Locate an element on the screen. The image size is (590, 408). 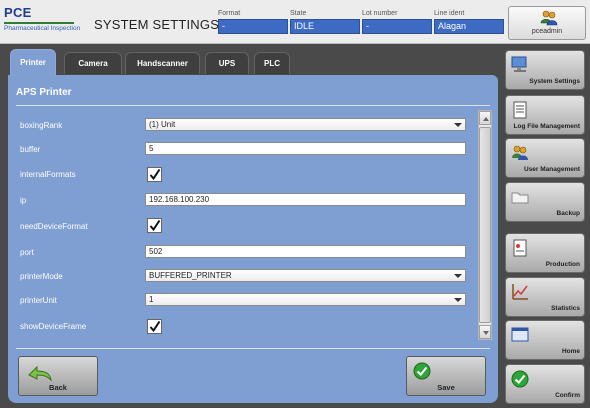
chevron-up-icon is located at coordinates (486, 119).